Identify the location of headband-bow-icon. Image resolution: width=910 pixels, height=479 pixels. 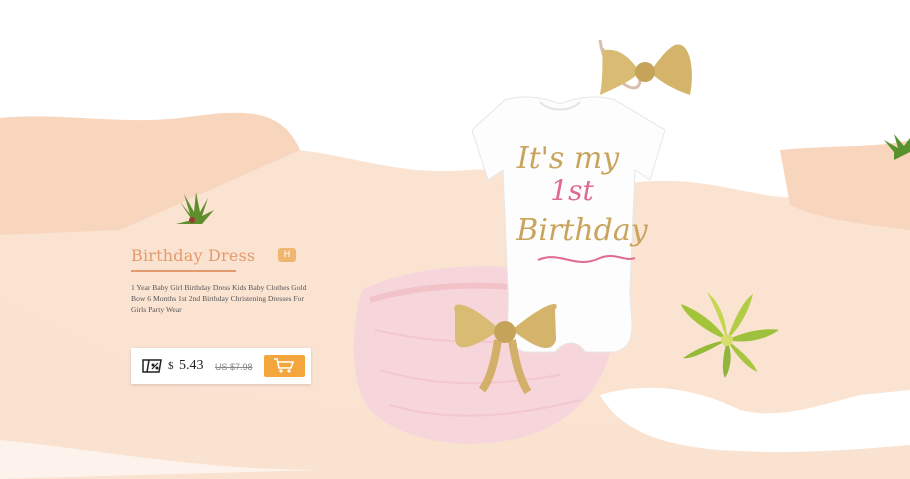
(645, 67).